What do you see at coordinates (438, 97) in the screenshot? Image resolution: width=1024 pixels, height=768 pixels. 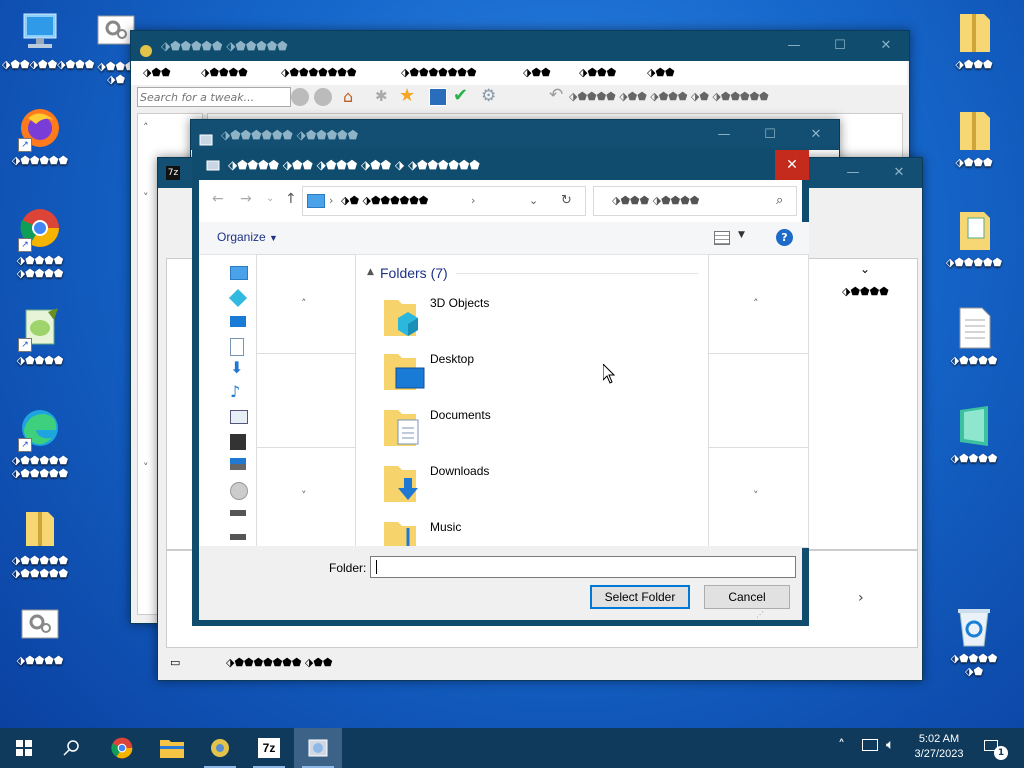 I see `shortcut-icon` at bounding box center [438, 97].